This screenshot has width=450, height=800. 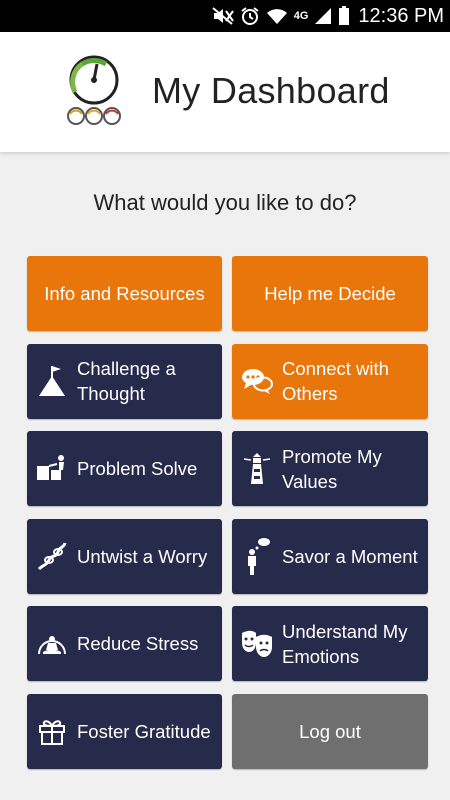 I want to click on promote-values-button: Promote My Values, so click(x=330, y=468).